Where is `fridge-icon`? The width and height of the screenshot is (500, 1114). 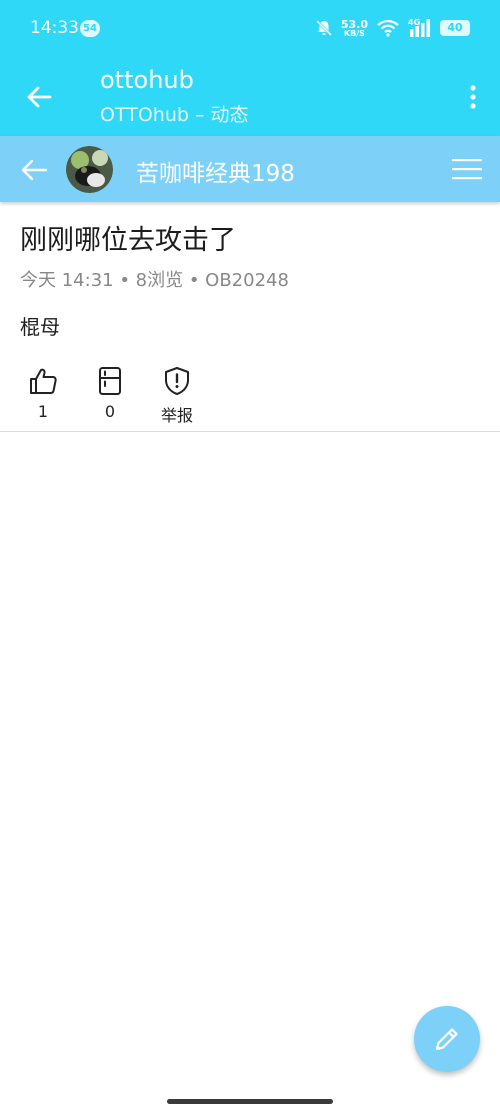 fridge-icon is located at coordinates (110, 381).